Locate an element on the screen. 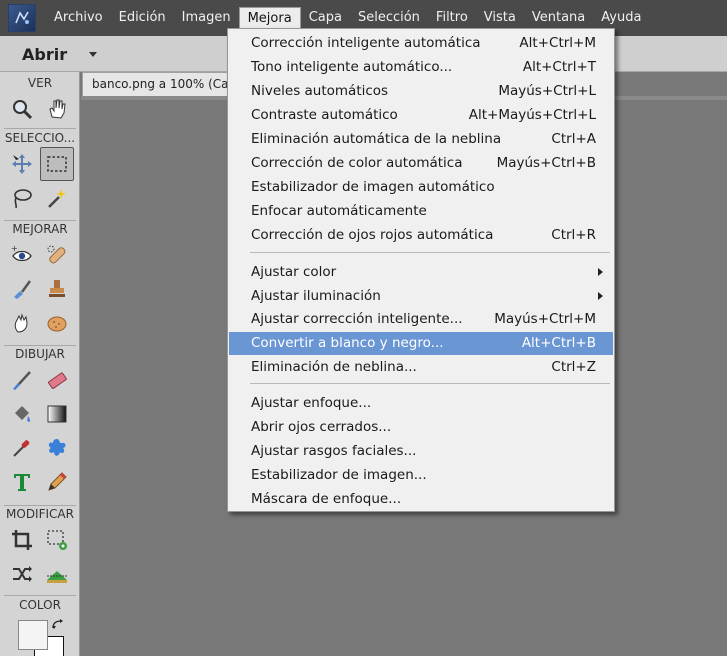  swap-colors-icon is located at coordinates (58, 625).